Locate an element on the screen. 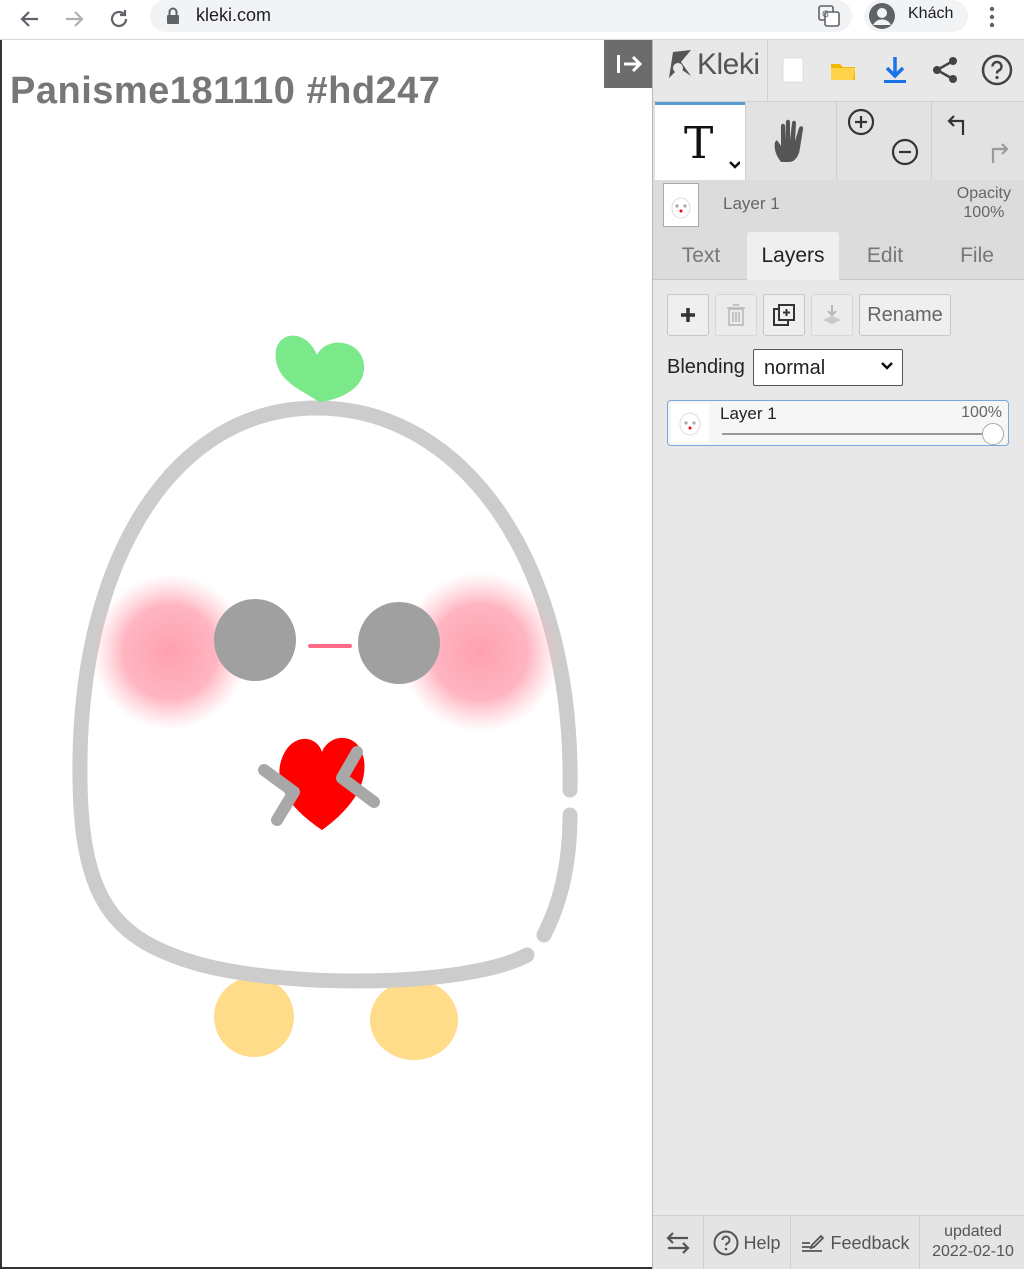  rename-layer-button: Rename is located at coordinates (905, 315).